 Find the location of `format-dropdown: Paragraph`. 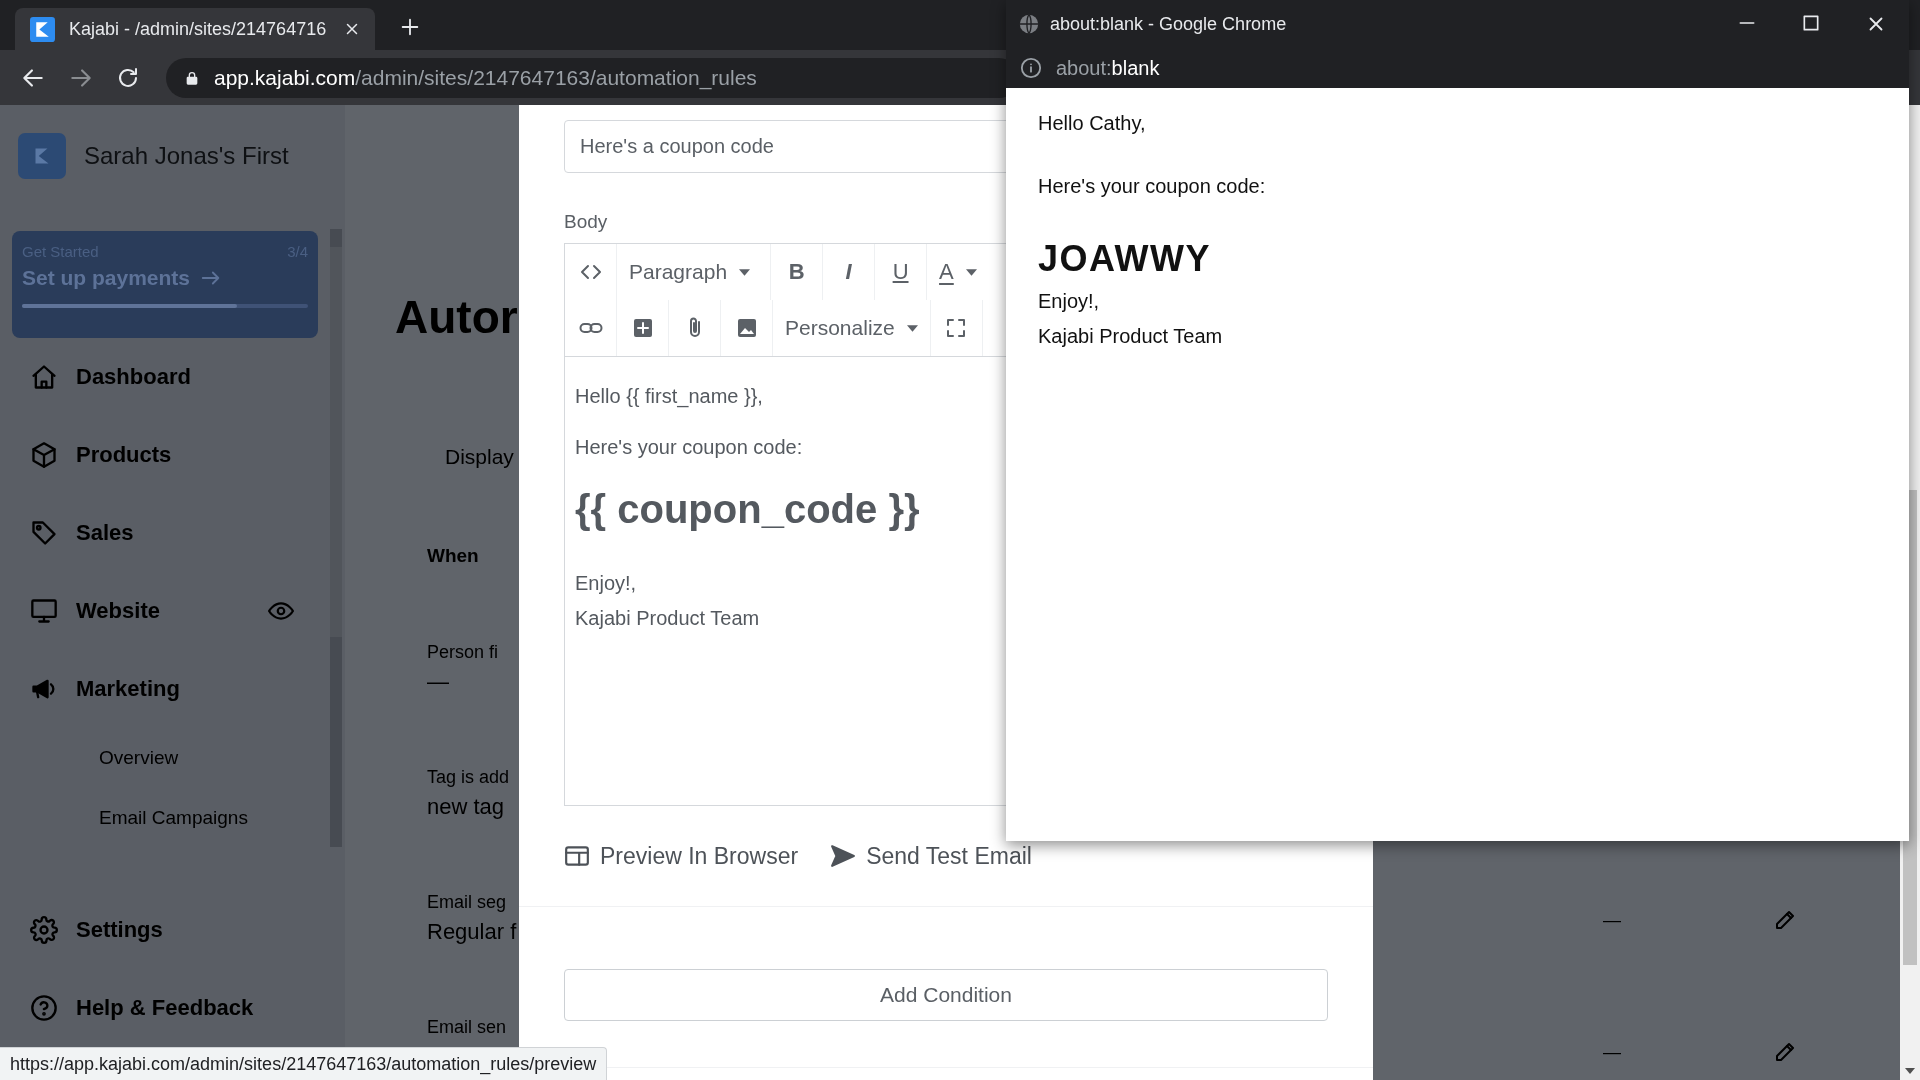

format-dropdown: Paragraph is located at coordinates (694, 272).